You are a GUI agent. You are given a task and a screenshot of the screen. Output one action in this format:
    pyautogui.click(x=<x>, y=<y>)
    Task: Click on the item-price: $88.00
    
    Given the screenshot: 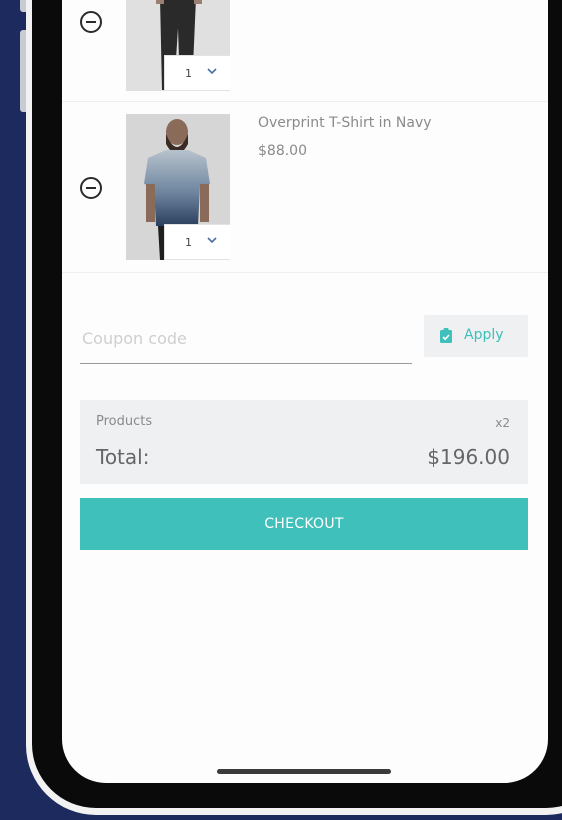 What is the action you would take?
    pyautogui.click(x=282, y=151)
    